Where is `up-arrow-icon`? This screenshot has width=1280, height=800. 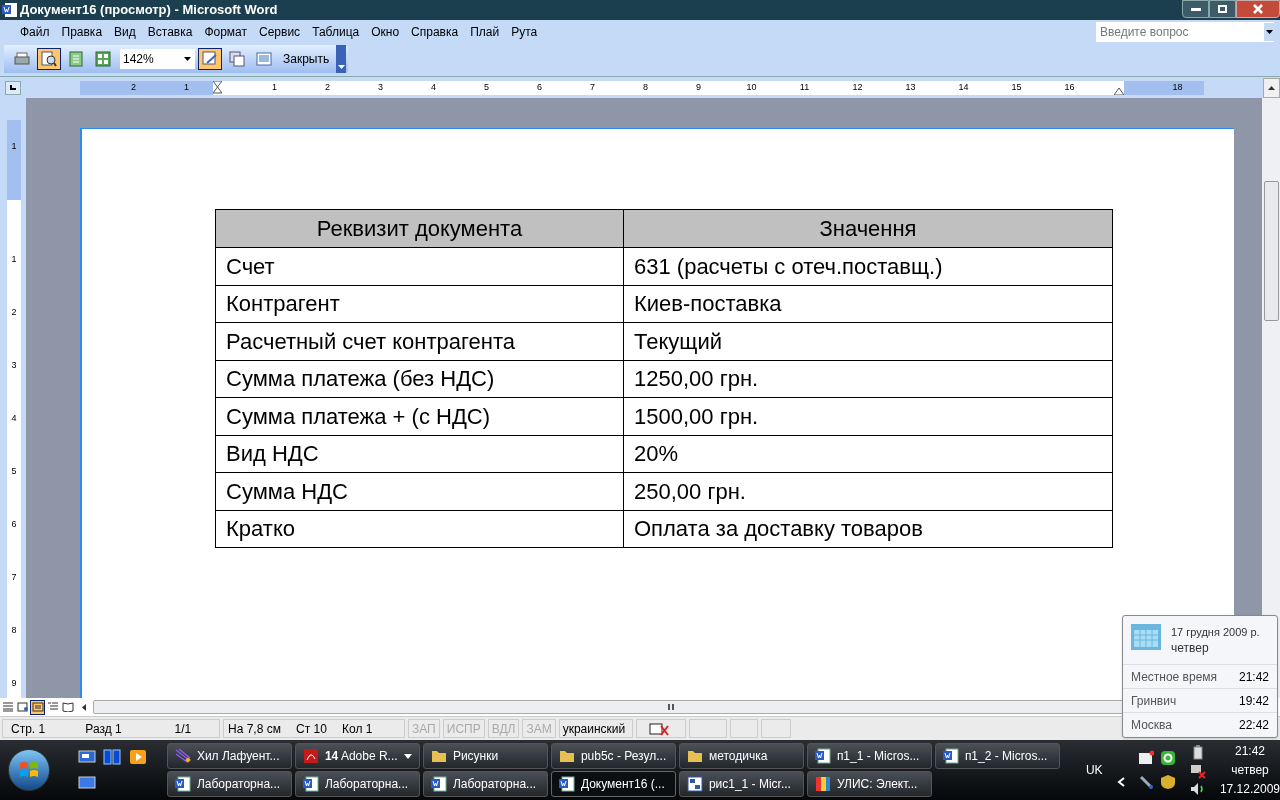
up-arrow-icon is located at coordinates (1271, 87).